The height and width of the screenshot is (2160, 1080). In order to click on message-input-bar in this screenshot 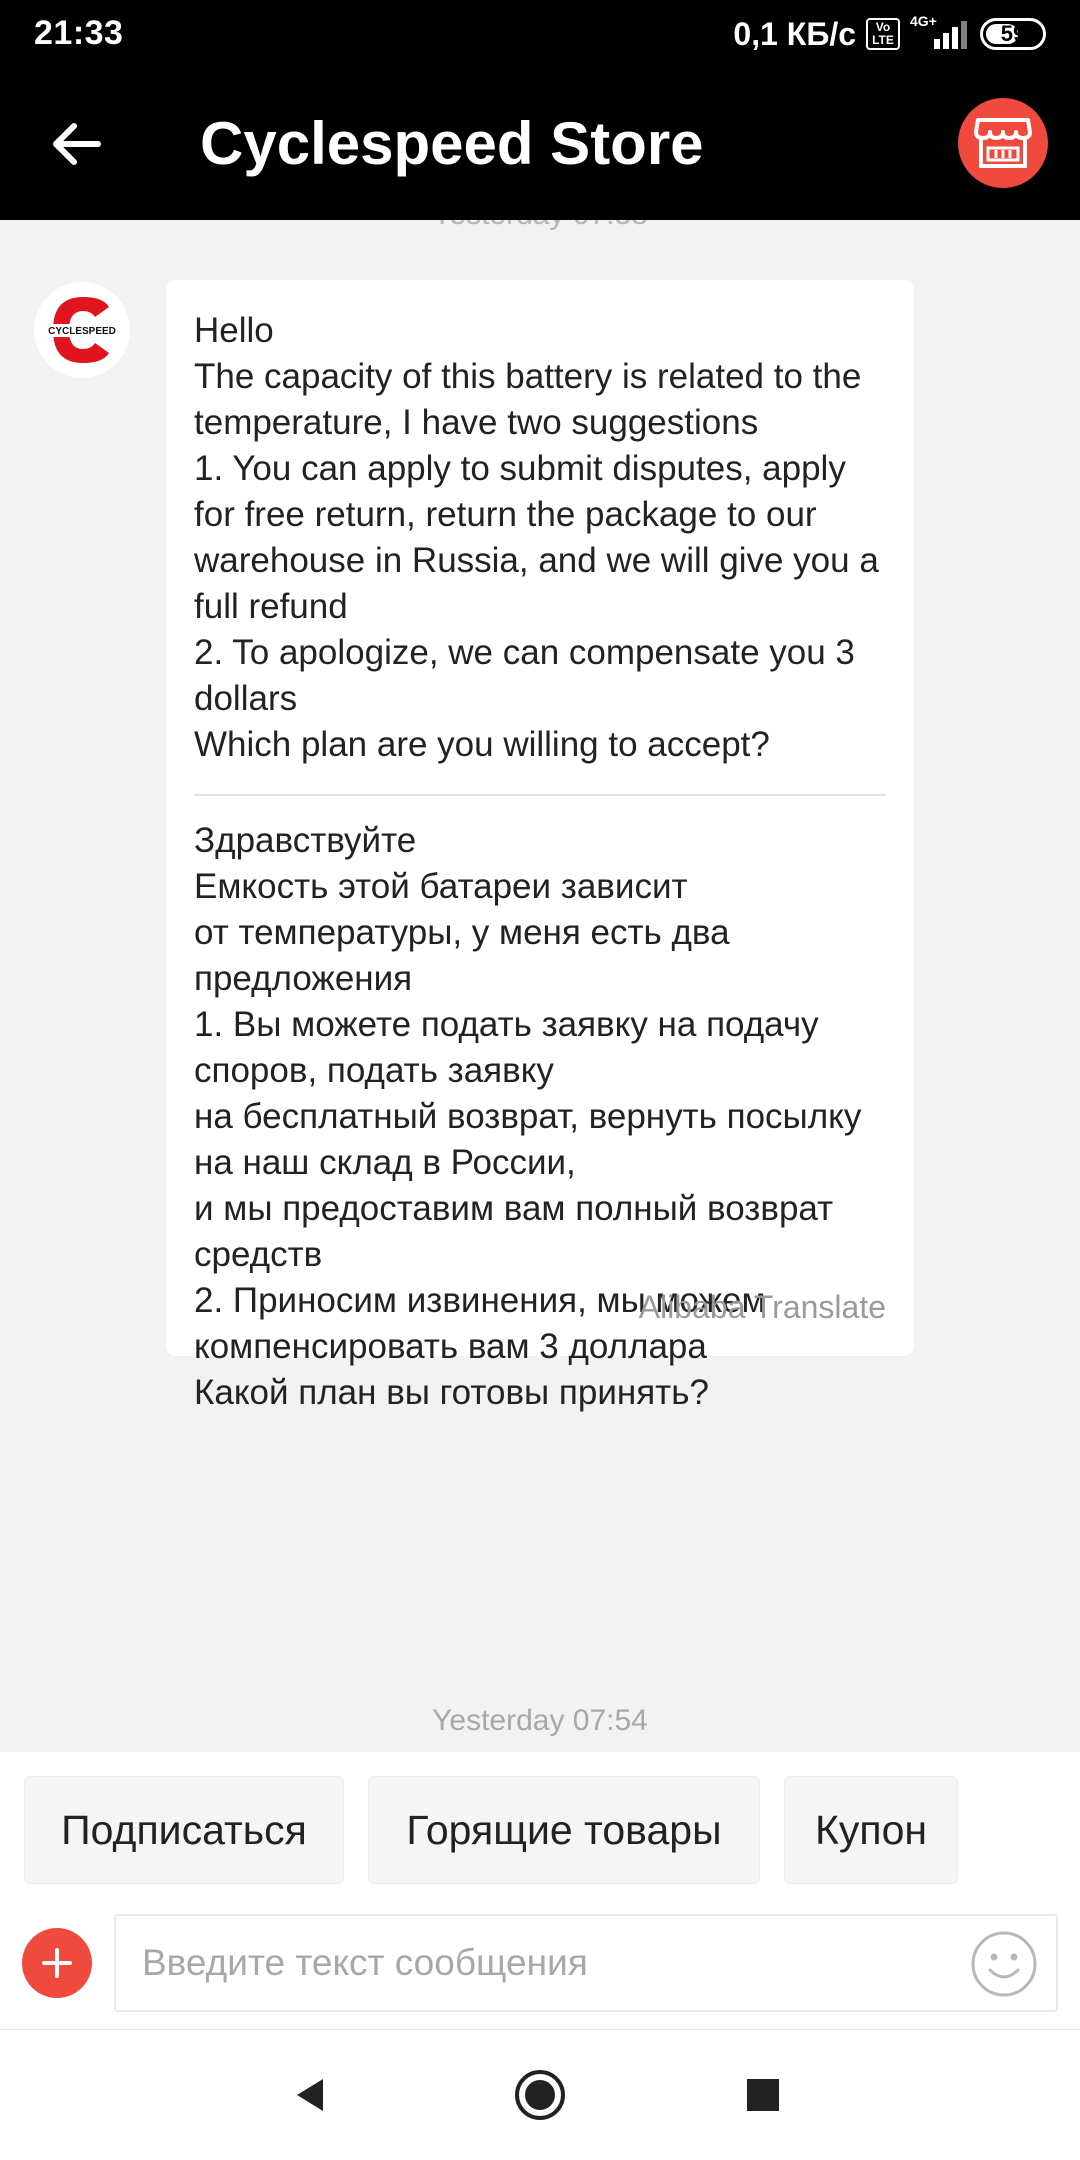, I will do `click(540, 1957)`.